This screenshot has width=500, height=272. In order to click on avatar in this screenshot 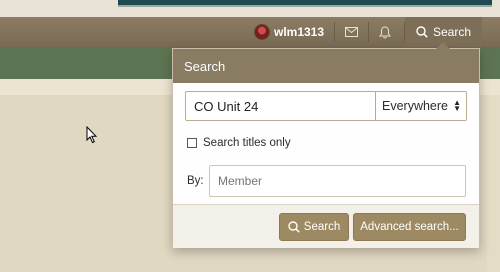, I will do `click(262, 32)`.